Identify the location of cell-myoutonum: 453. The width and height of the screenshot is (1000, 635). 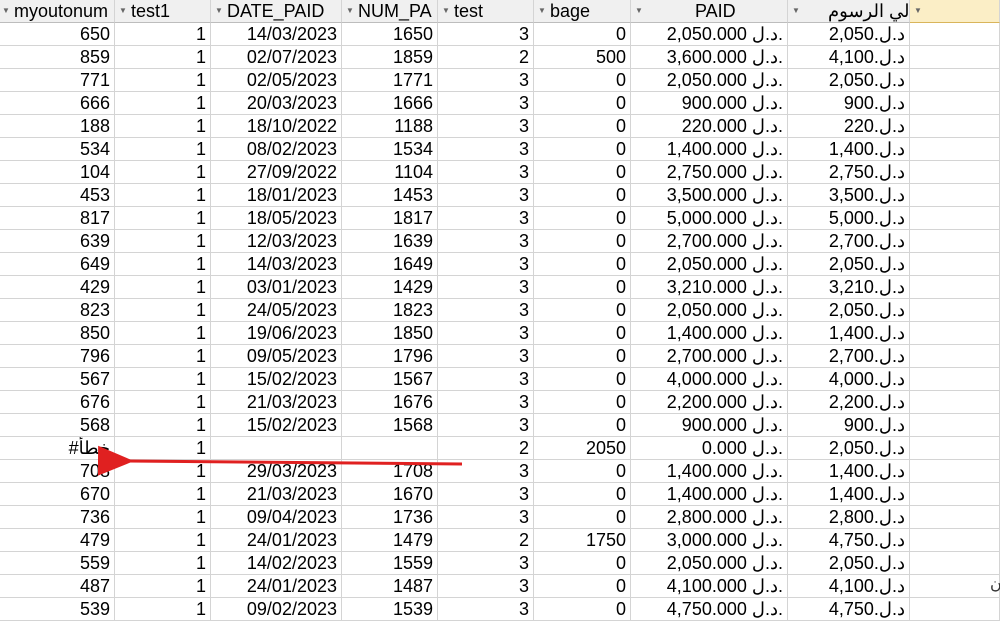
(57, 195).